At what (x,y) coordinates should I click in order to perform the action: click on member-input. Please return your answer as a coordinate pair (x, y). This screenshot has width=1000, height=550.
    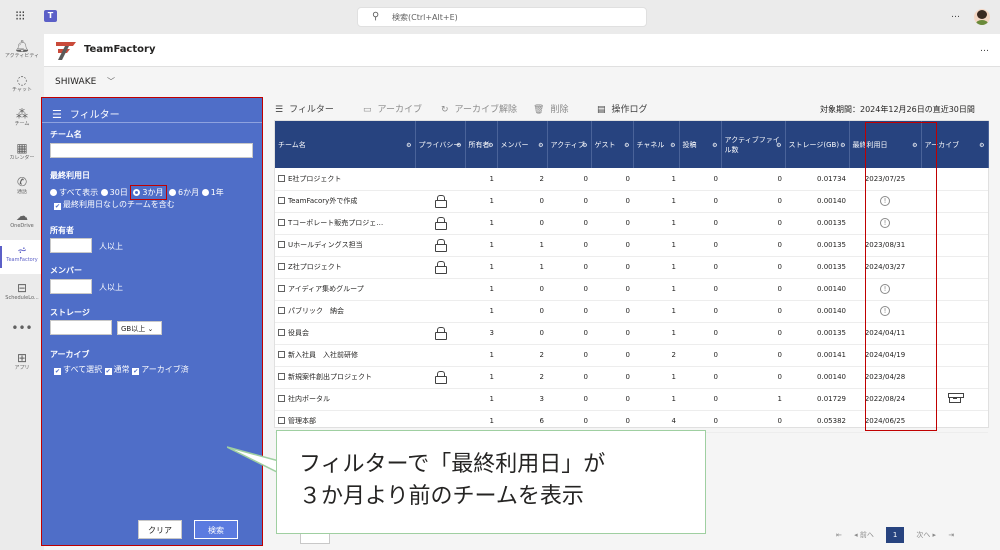
    Looking at the image, I should click on (71, 286).